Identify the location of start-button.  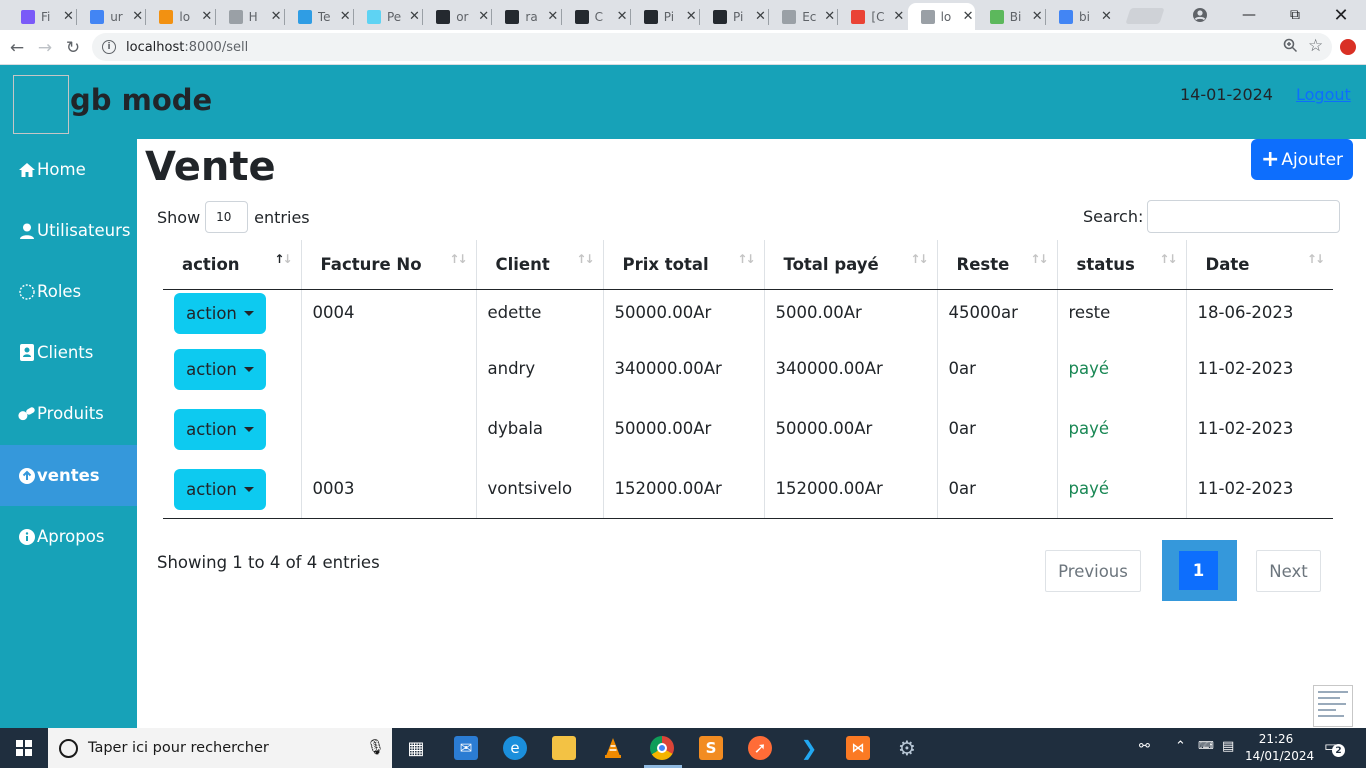
(24, 748).